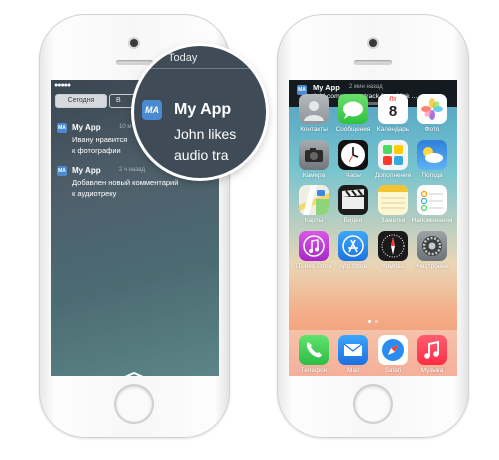 The height and width of the screenshot is (460, 499). I want to click on notes-icon, so click(393, 200).